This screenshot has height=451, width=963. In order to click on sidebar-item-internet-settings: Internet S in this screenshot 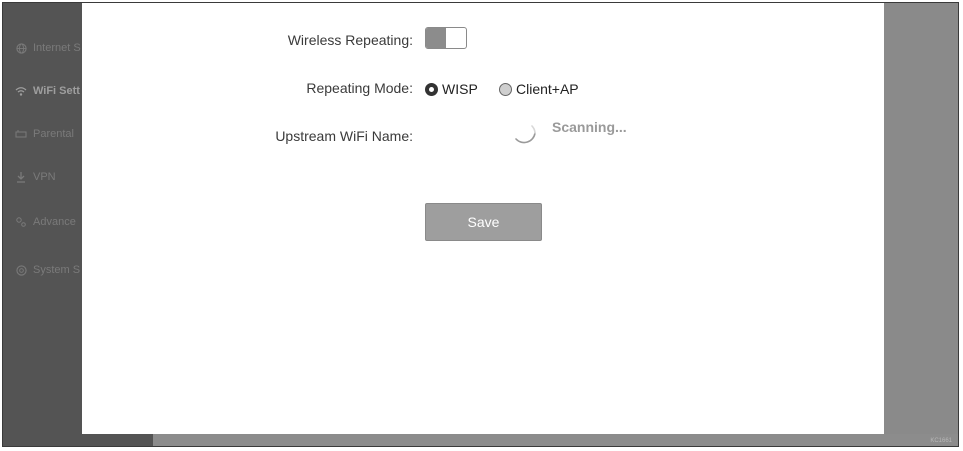, I will do `click(48, 48)`.